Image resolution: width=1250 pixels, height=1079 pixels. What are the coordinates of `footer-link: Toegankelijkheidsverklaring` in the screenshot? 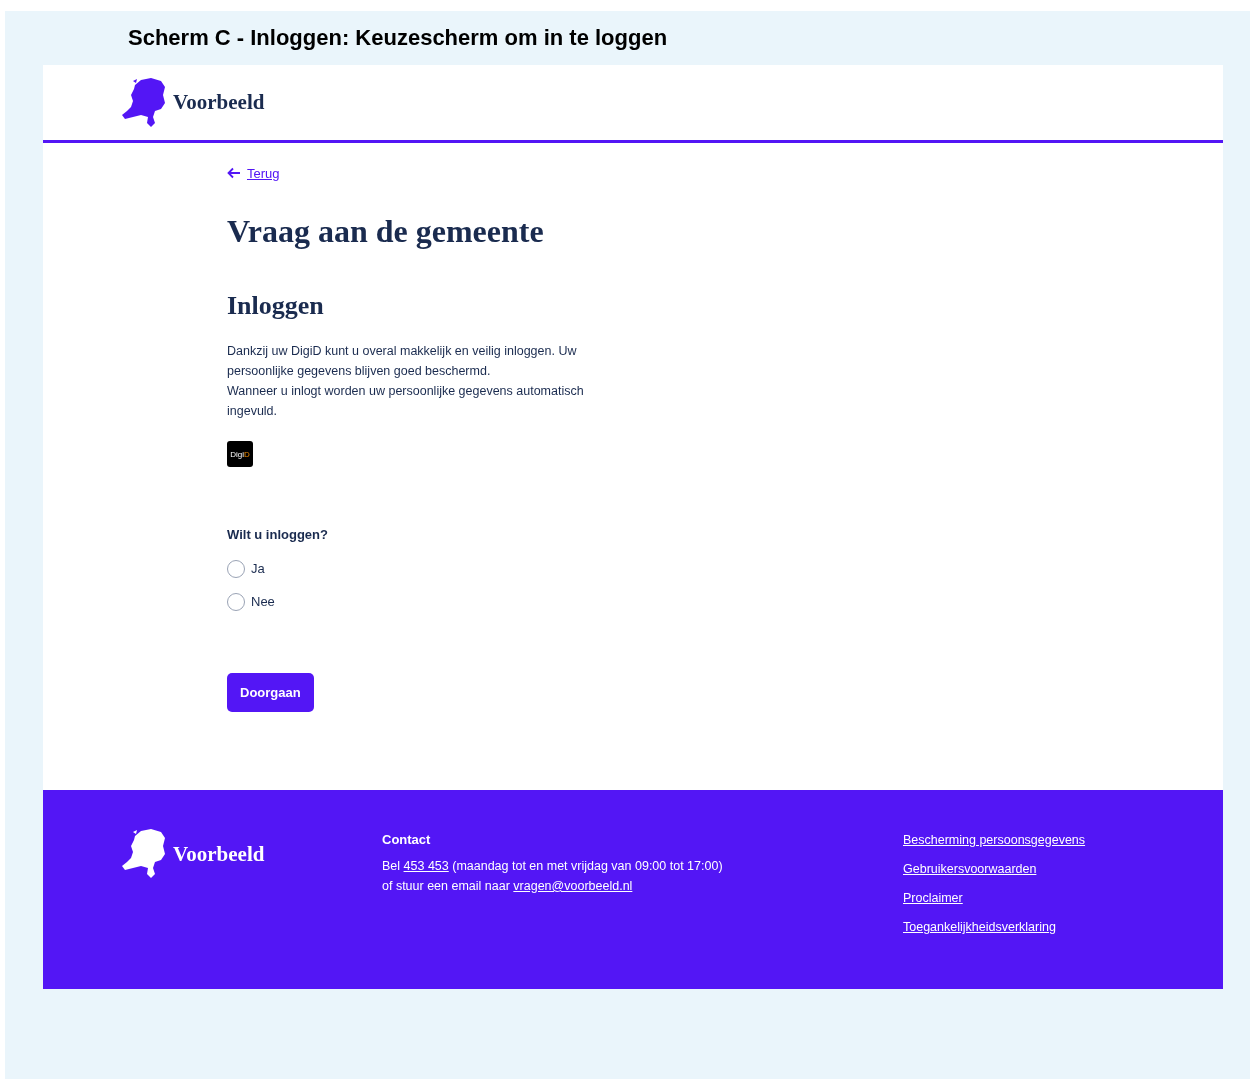 It's located at (994, 927).